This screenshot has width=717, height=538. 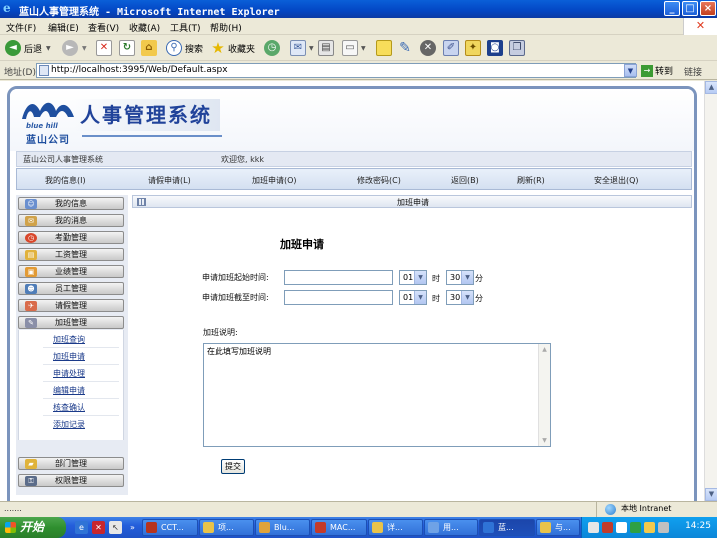 I want to click on edit-button: ▭ ▼, so click(x=354, y=48).